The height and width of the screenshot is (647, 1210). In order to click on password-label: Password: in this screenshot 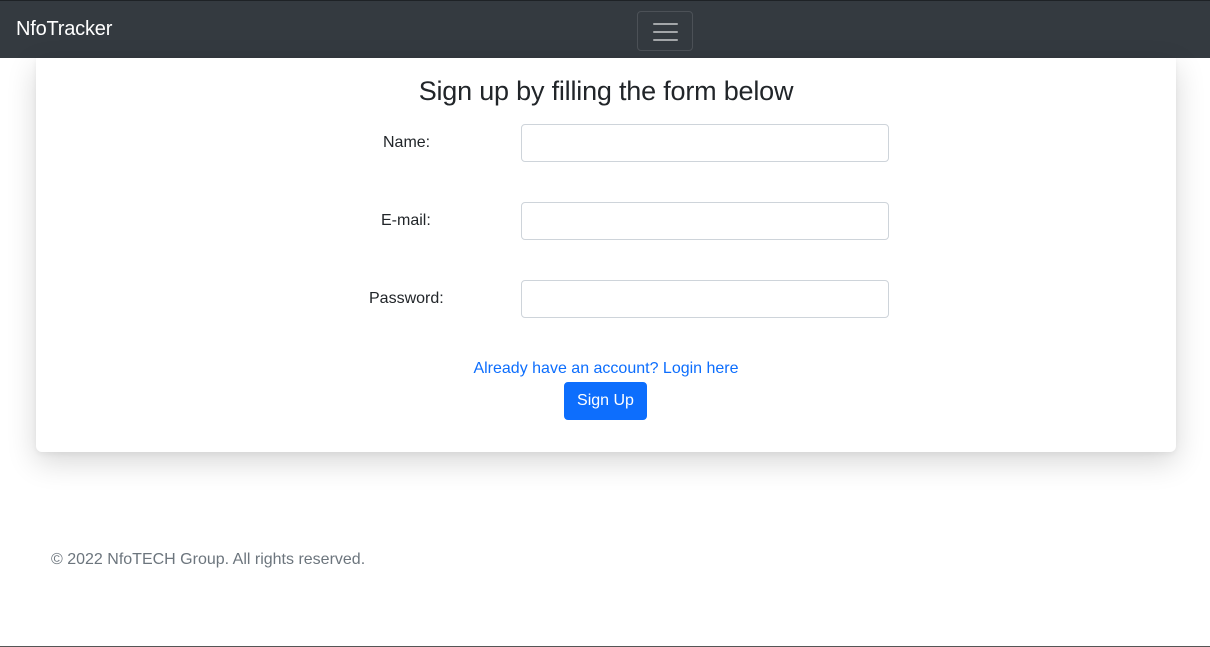, I will do `click(406, 298)`.